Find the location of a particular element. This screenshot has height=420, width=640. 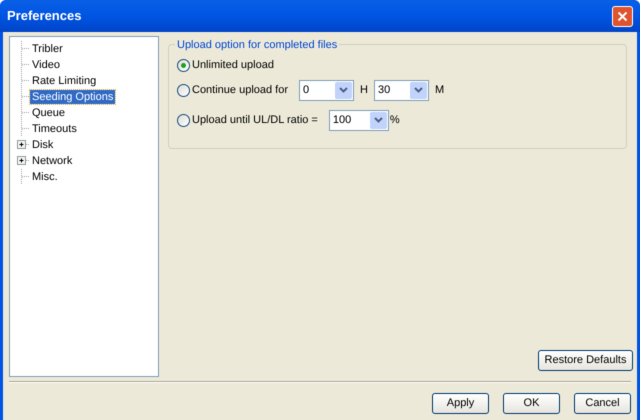

tree-item: Network is located at coordinates (52, 161).